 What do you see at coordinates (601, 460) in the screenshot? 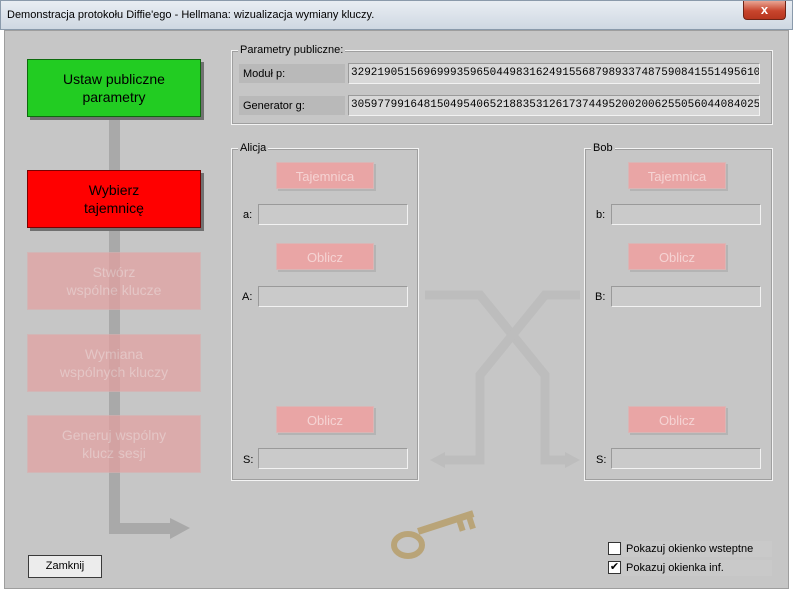
I see `bob-S-label: S:` at bounding box center [601, 460].